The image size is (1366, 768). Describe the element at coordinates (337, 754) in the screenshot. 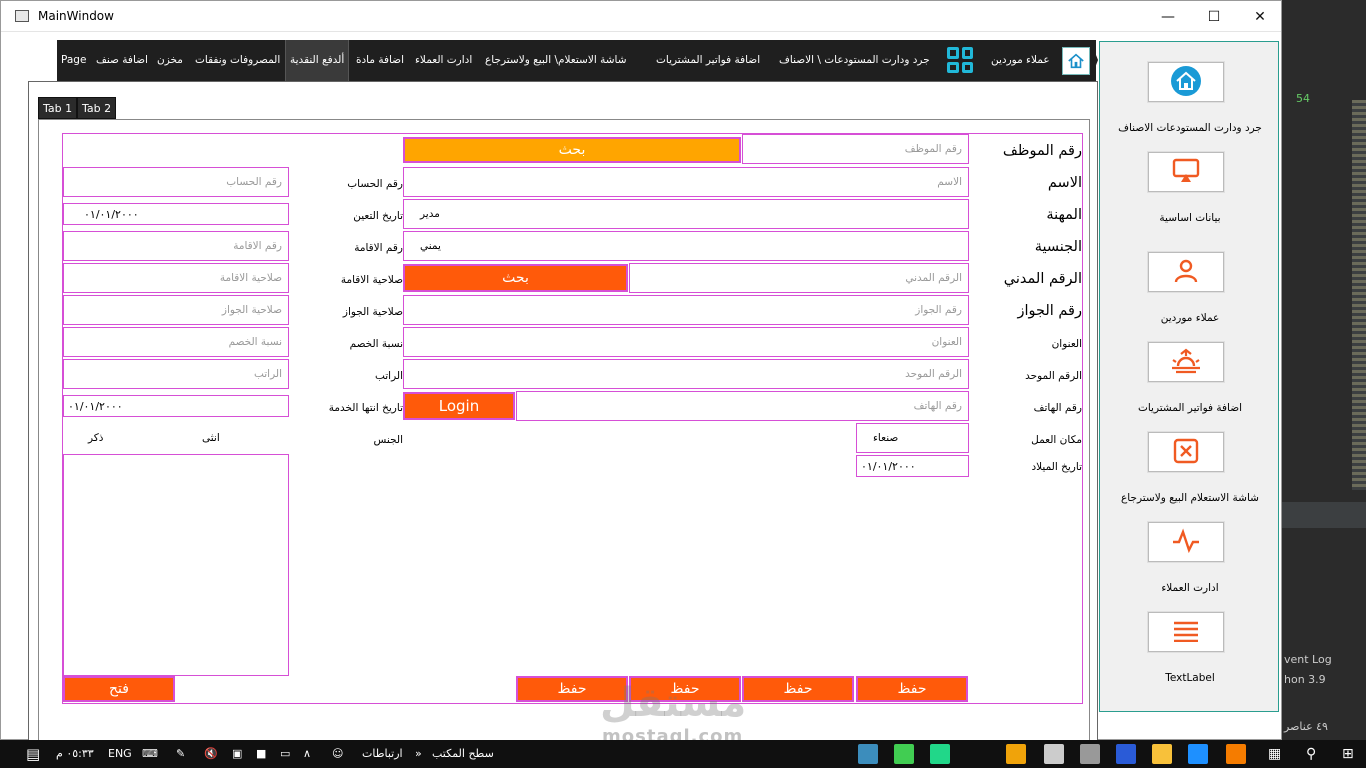

I see `people-icon: ☺` at that location.